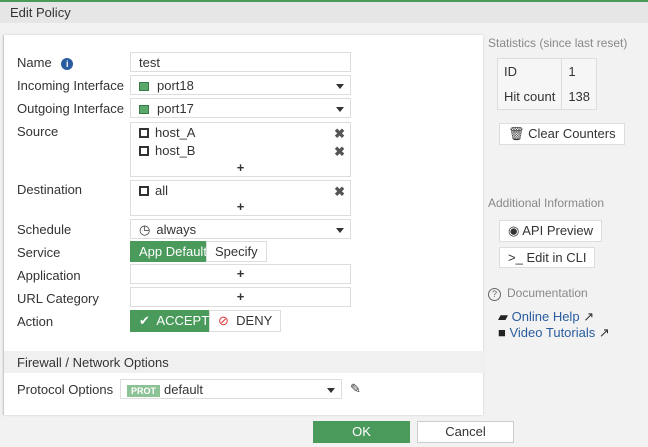 The image size is (648, 447). I want to click on protocol-options-label: Protocol Options, so click(65, 389).